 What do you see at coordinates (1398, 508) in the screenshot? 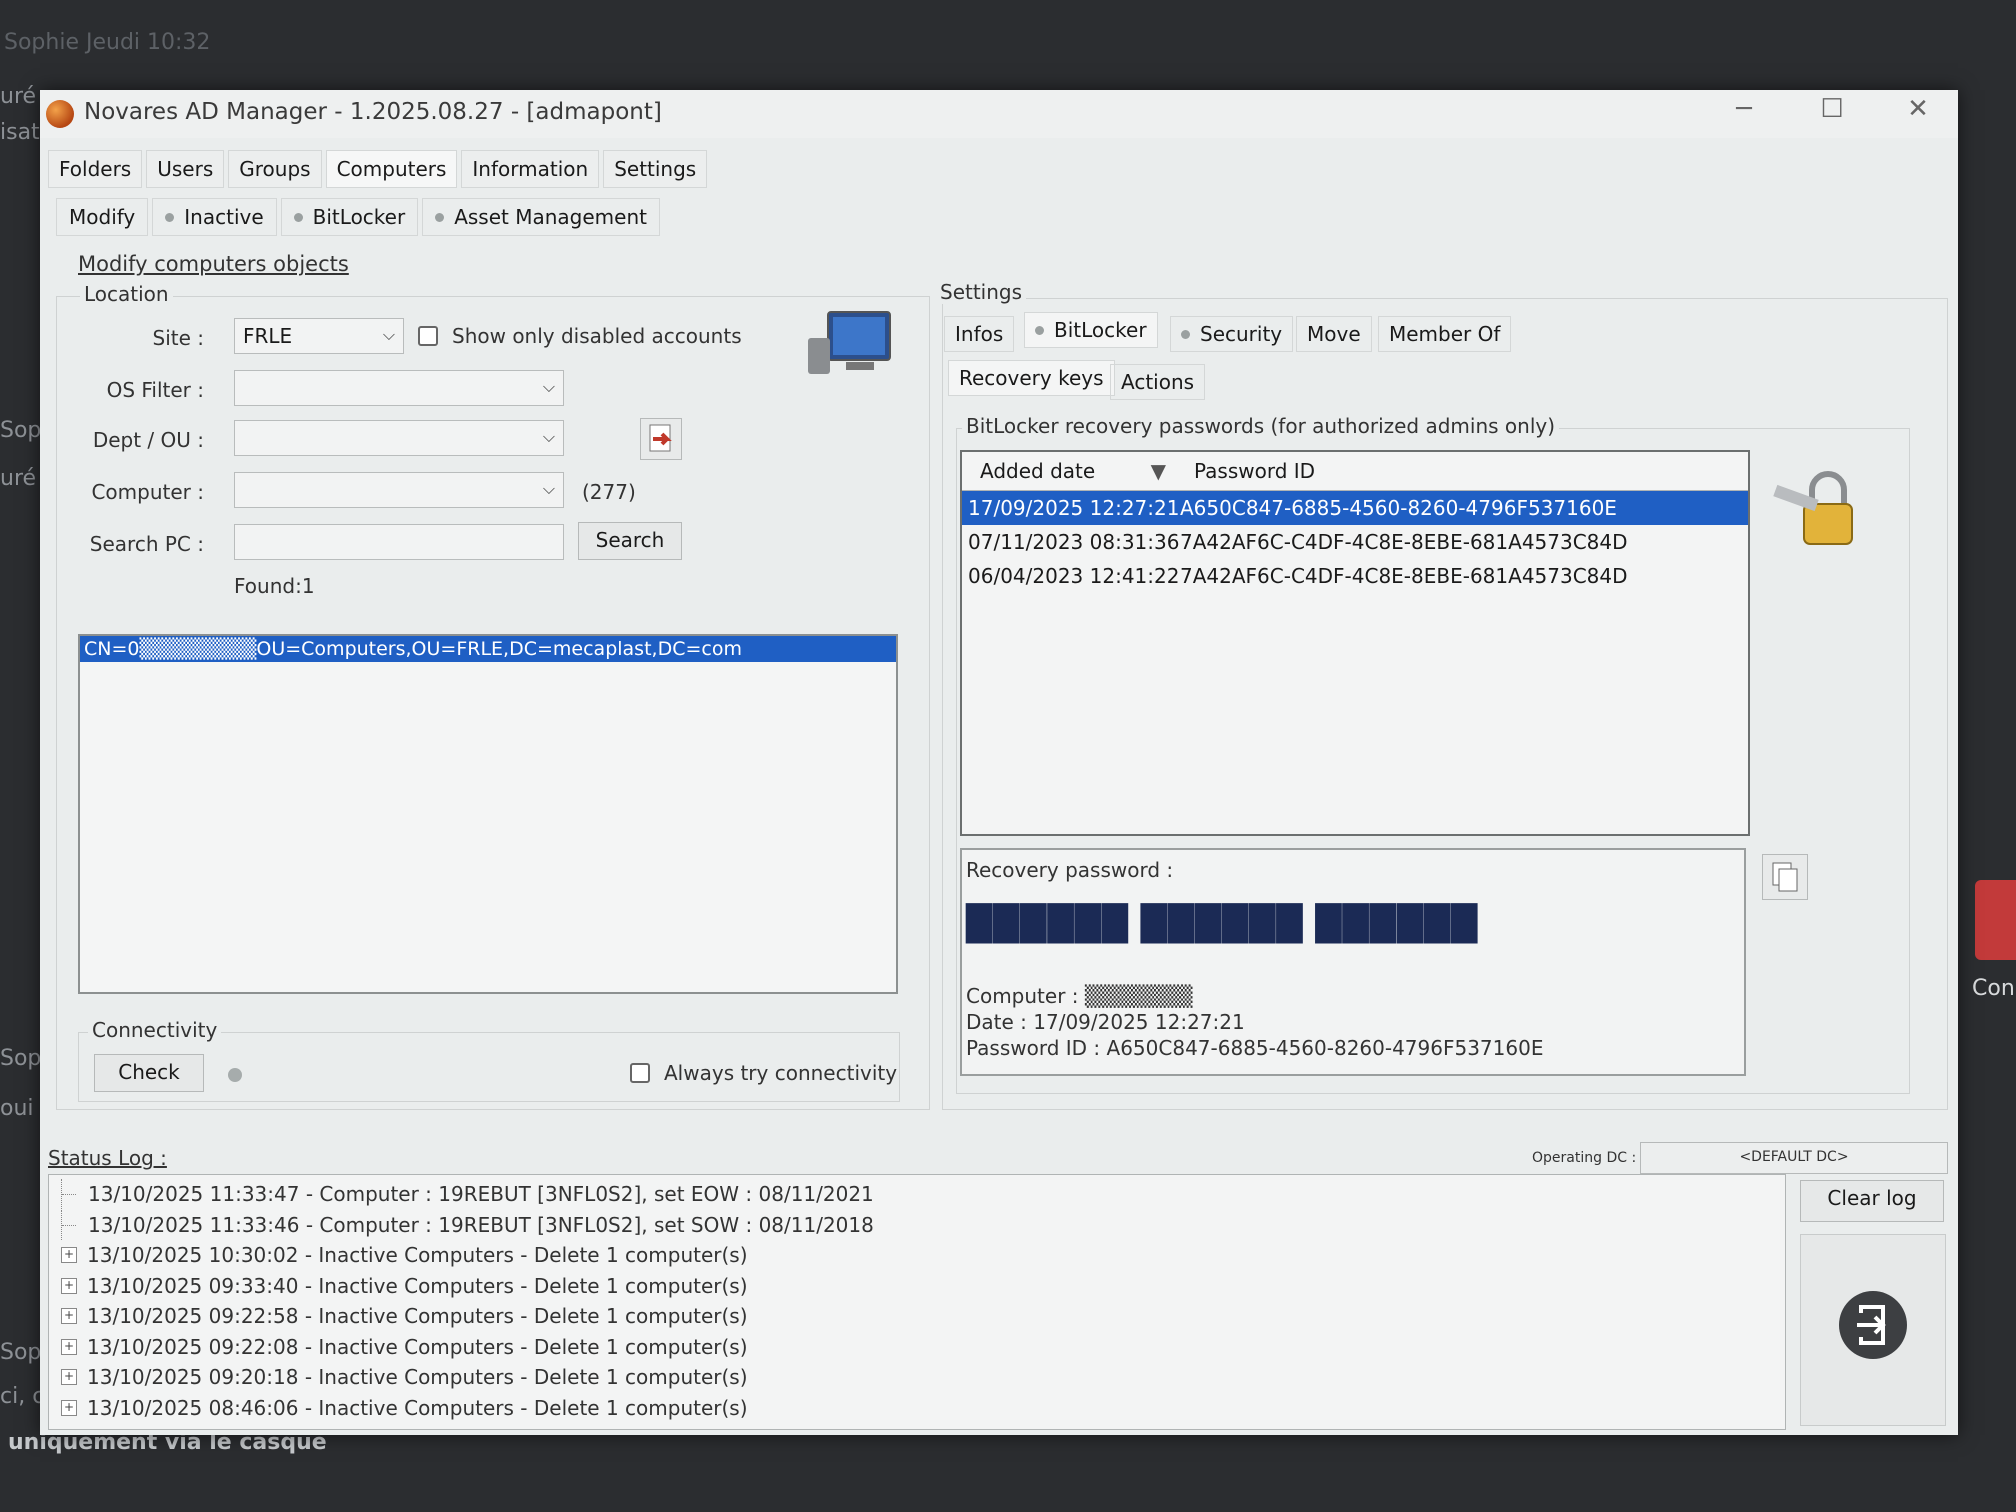
I see `row-password-id: A650C847-6885-4560-8260-4796F537160E` at bounding box center [1398, 508].